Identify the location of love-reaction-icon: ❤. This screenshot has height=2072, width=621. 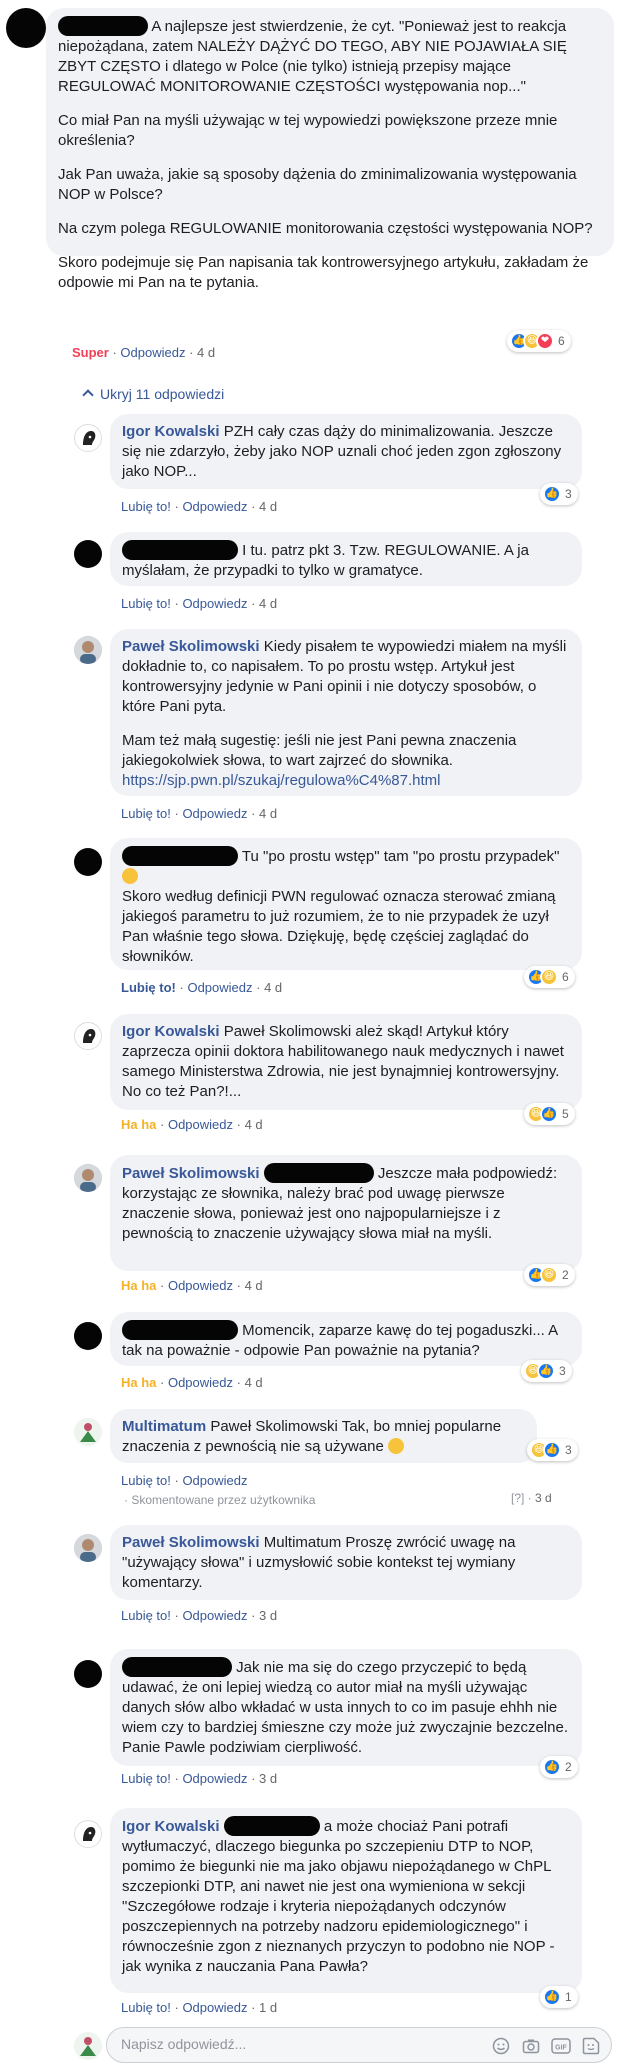
(545, 341).